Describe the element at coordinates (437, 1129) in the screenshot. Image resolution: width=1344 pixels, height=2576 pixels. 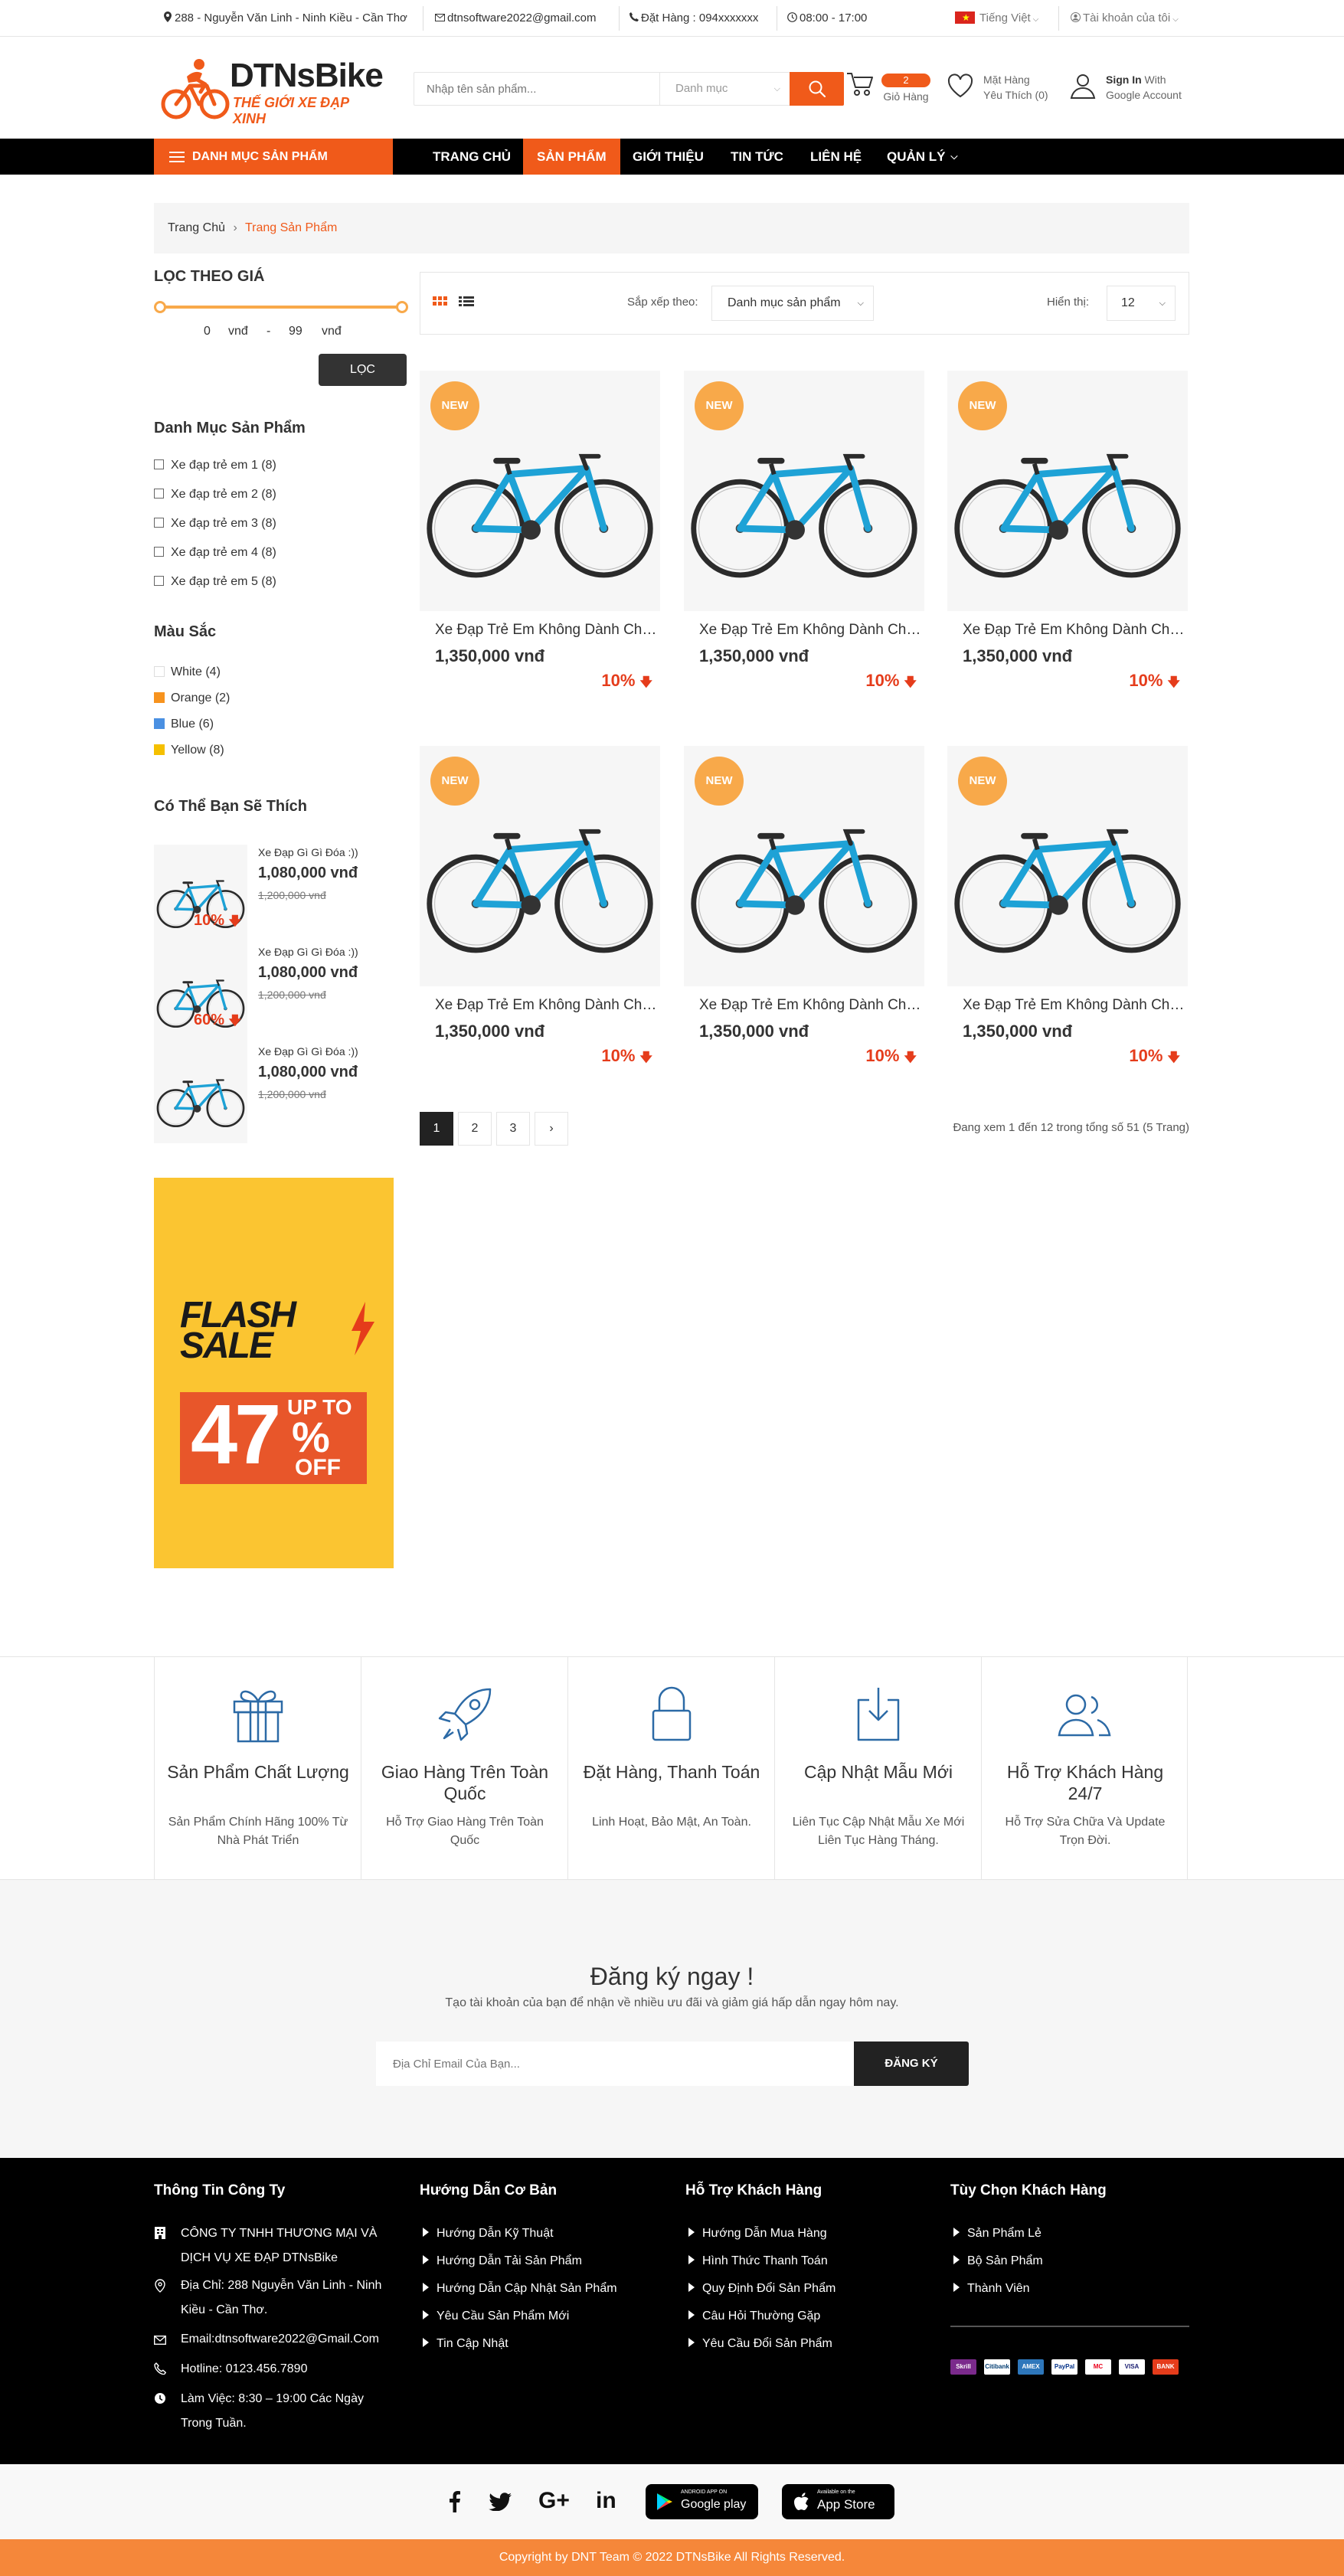
I see `page-1-button: 1` at that location.